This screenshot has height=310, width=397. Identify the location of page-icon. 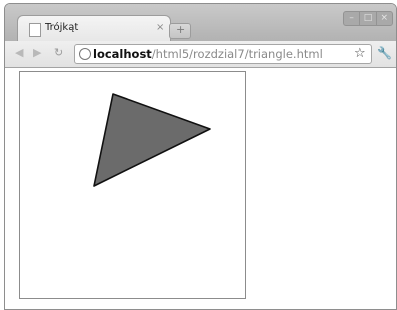
(35, 30).